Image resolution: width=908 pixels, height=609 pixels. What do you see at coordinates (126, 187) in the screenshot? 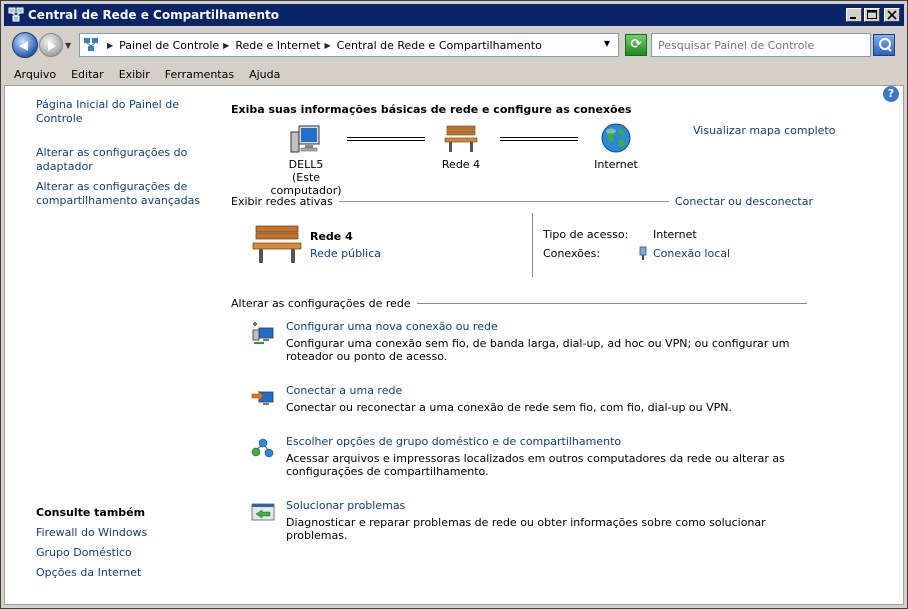
I see `sidebar-link-sharing: Alterar as configurações de` at bounding box center [126, 187].